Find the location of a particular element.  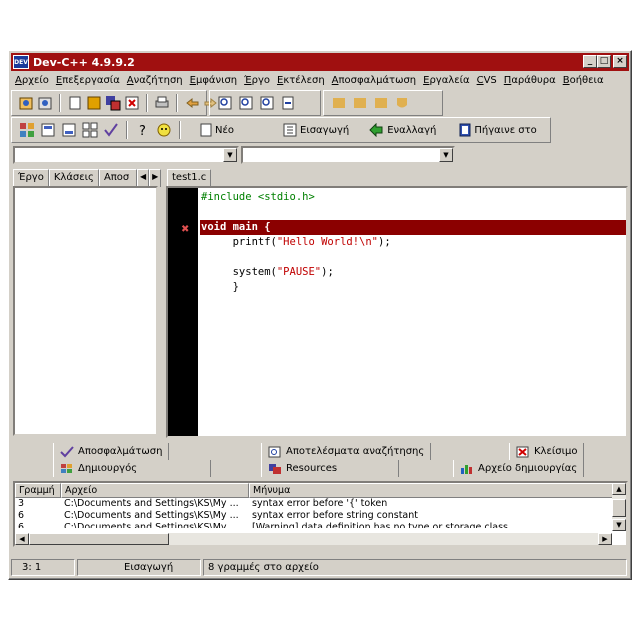

new-document-icon is located at coordinates (206, 130).